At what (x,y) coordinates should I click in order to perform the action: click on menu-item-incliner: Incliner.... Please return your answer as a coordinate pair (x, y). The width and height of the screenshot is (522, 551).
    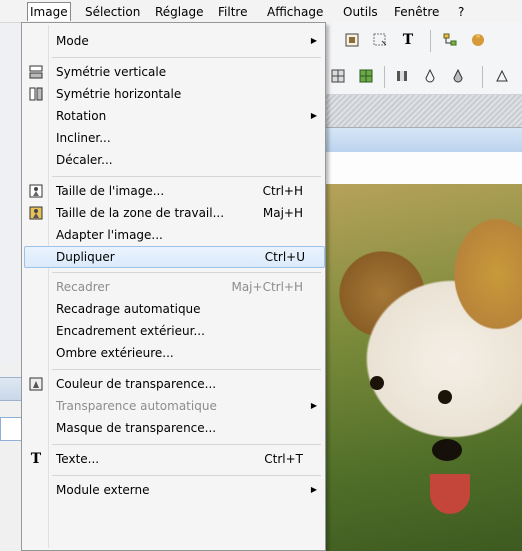
    Looking at the image, I should click on (173, 138).